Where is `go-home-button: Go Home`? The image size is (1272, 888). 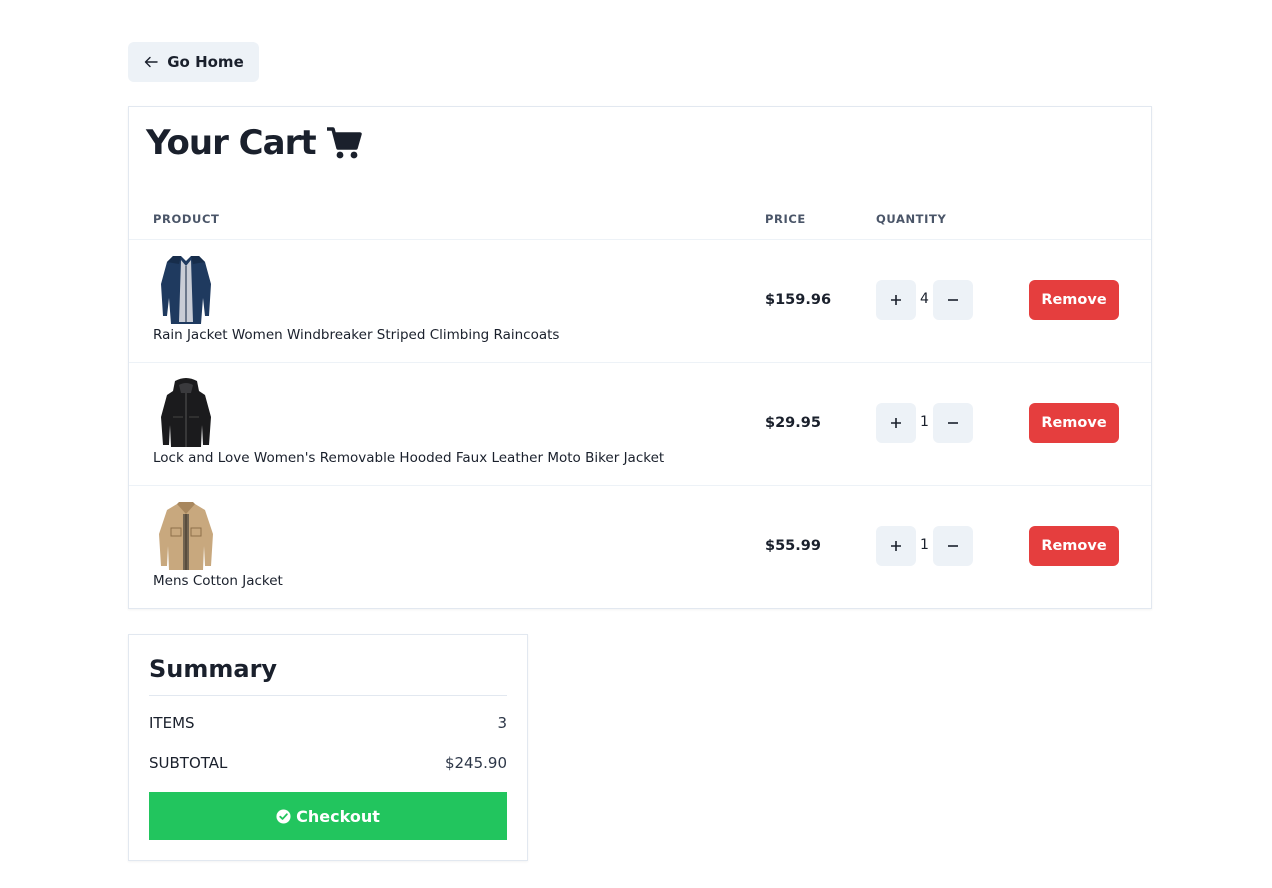 go-home-button: Go Home is located at coordinates (193, 62).